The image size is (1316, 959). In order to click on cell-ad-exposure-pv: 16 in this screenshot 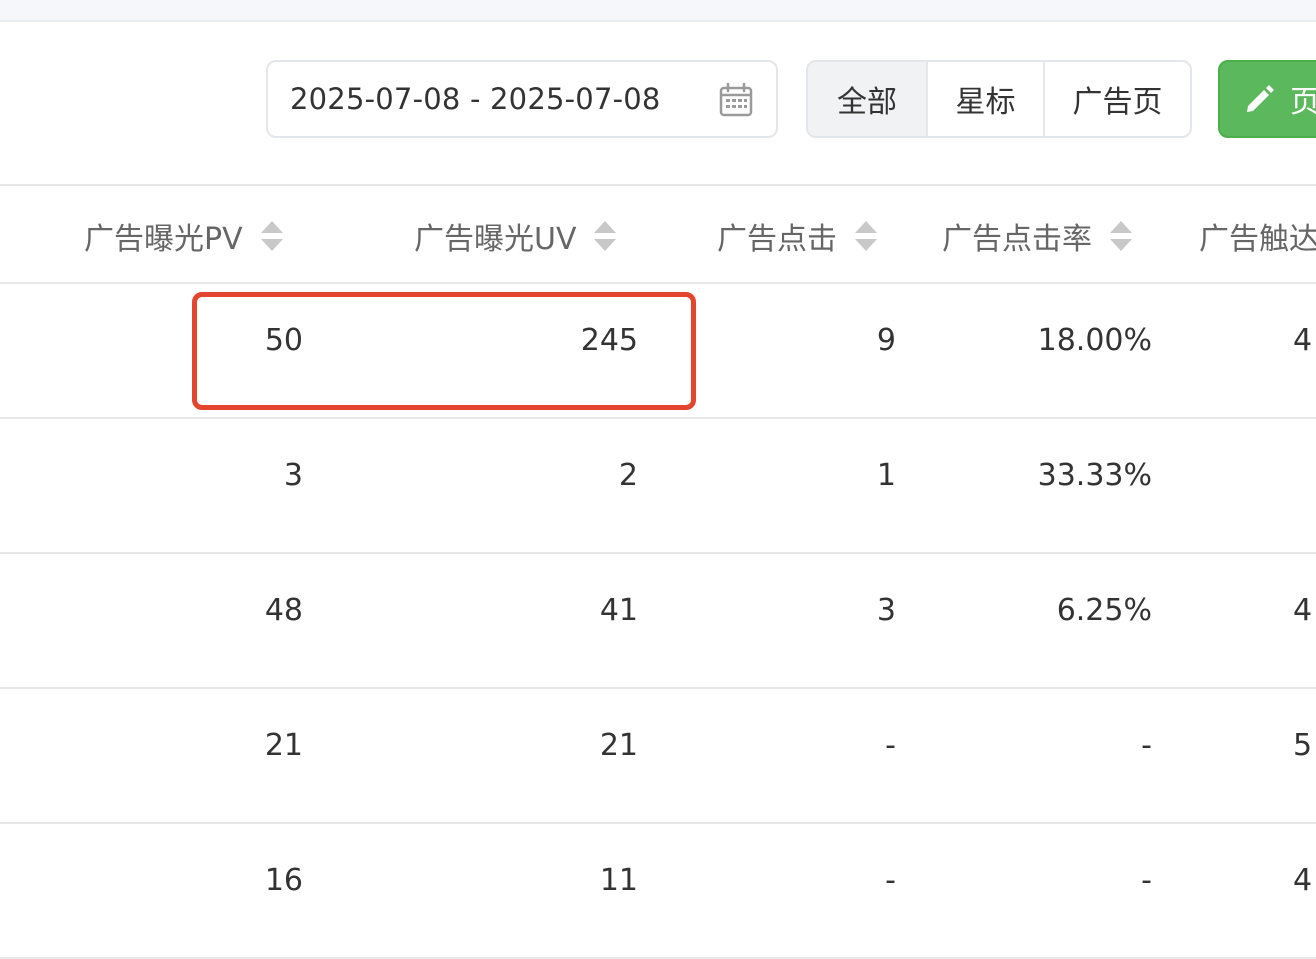, I will do `click(283, 880)`.